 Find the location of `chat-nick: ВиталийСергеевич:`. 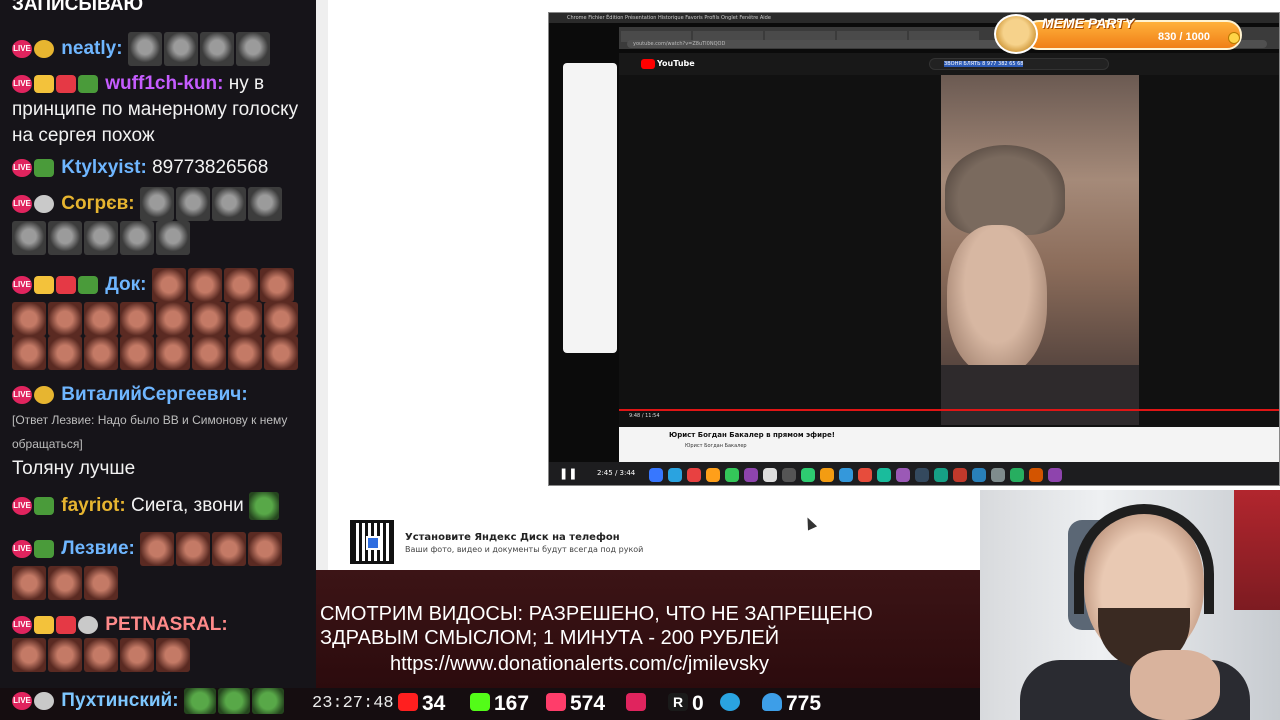

chat-nick: ВиталийСергеевич: is located at coordinates (154, 394).